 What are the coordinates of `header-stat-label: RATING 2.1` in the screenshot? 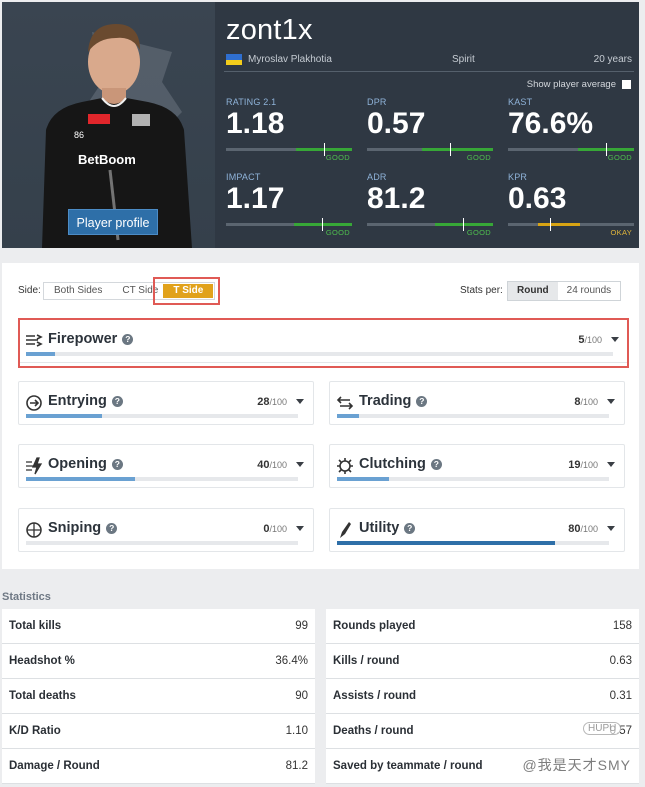 It's located at (251, 102).